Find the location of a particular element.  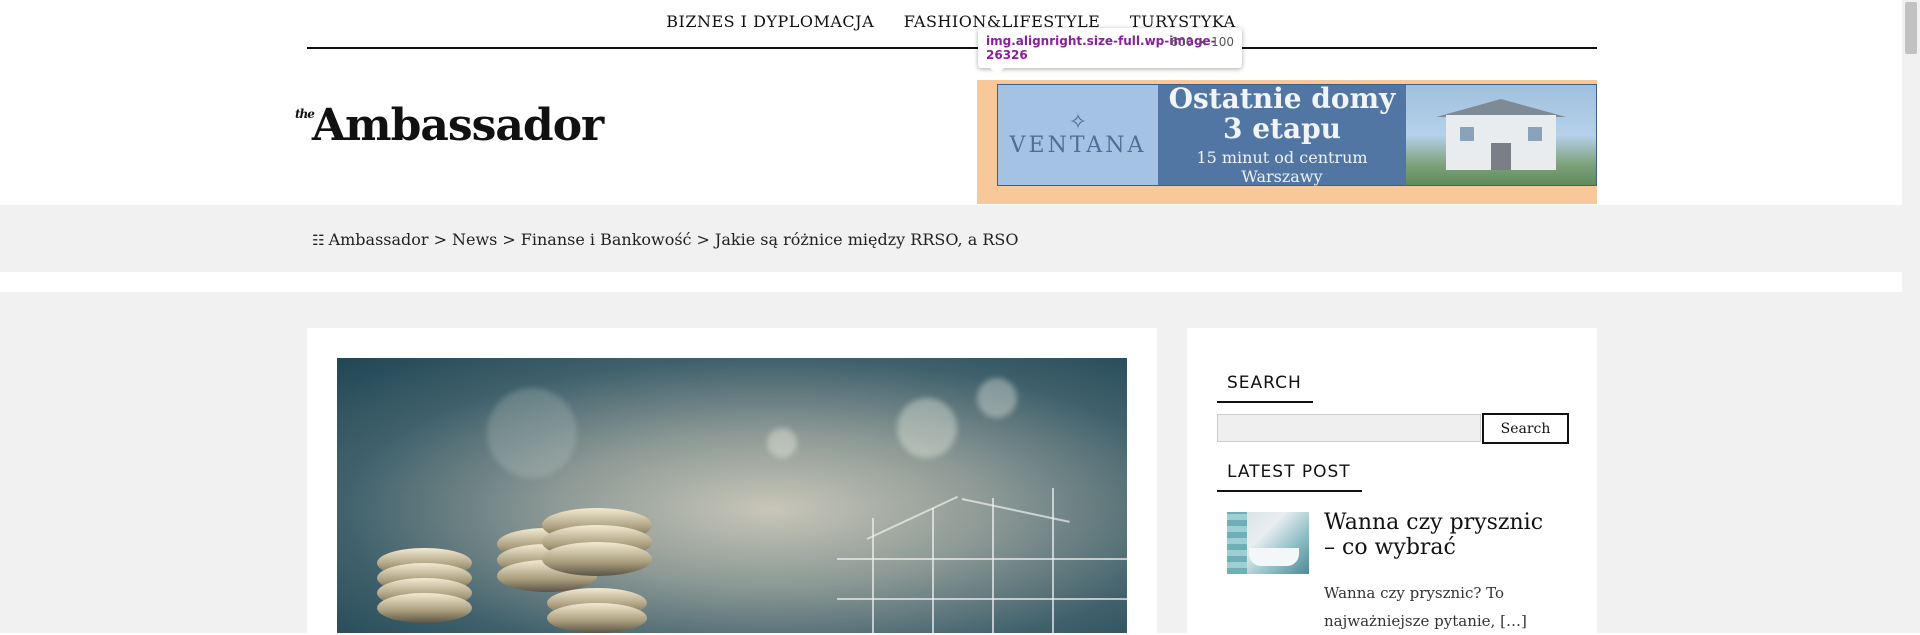

site-logo: theAmbassador is located at coordinates (449, 125).